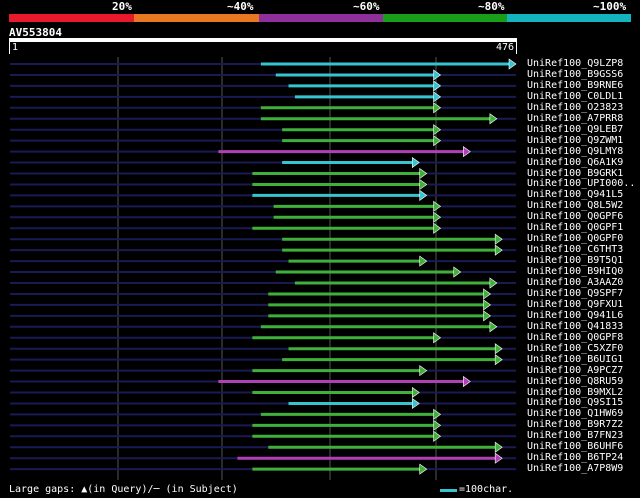 The image size is (640, 498). I want to click on hit-label: UniRef100_A9PCZ7, so click(575, 370).